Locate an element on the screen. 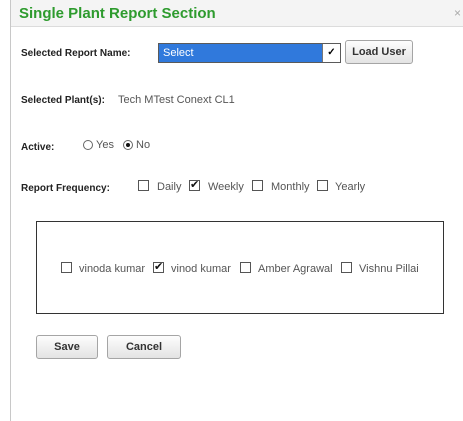 Image resolution: width=463 pixels, height=421 pixels. user-amber-agrawal-label: Amber Agrawal is located at coordinates (295, 269).